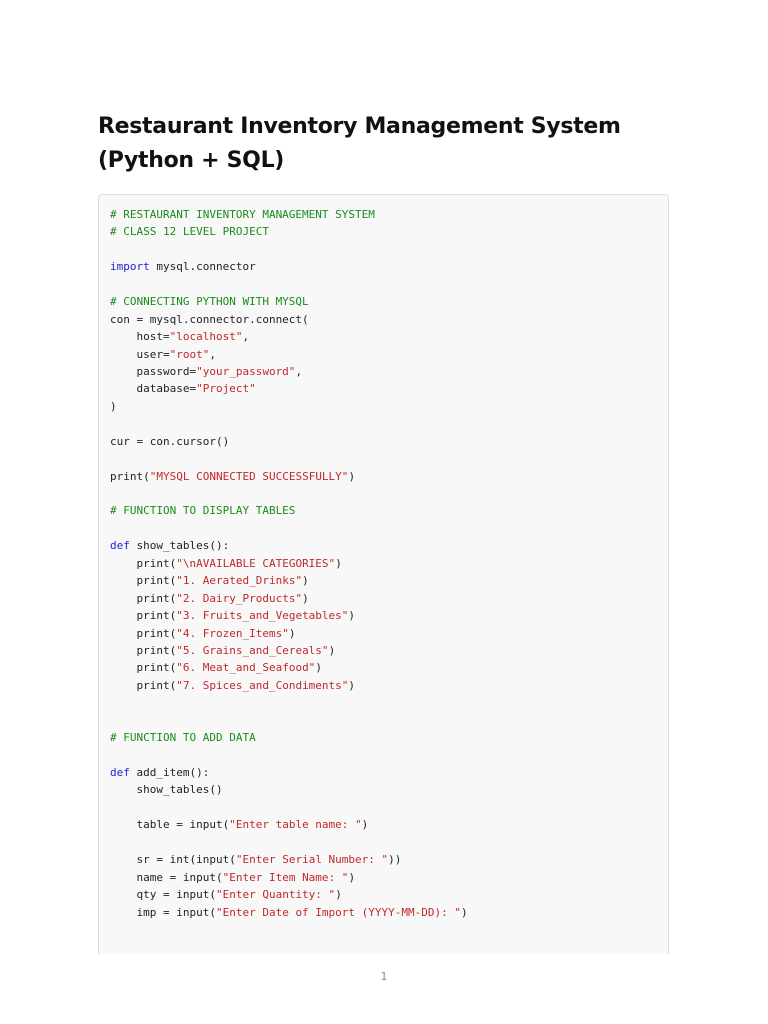 The width and height of the screenshot is (768, 1024). What do you see at coordinates (189, 354) in the screenshot?
I see `code-string: "root"` at bounding box center [189, 354].